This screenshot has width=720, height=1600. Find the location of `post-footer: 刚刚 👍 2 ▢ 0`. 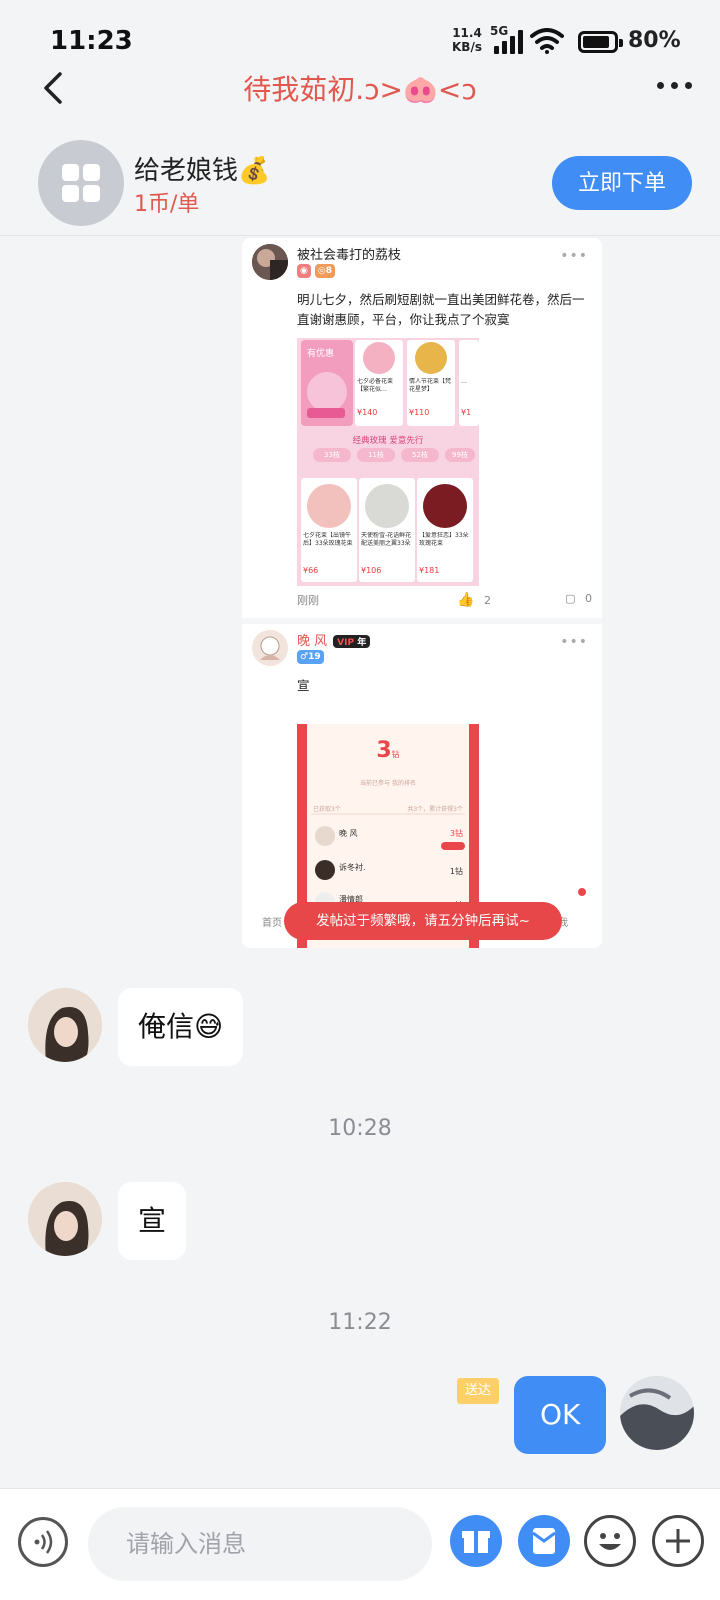

post-footer: 刚刚 👍 2 ▢ 0 is located at coordinates (444, 602).